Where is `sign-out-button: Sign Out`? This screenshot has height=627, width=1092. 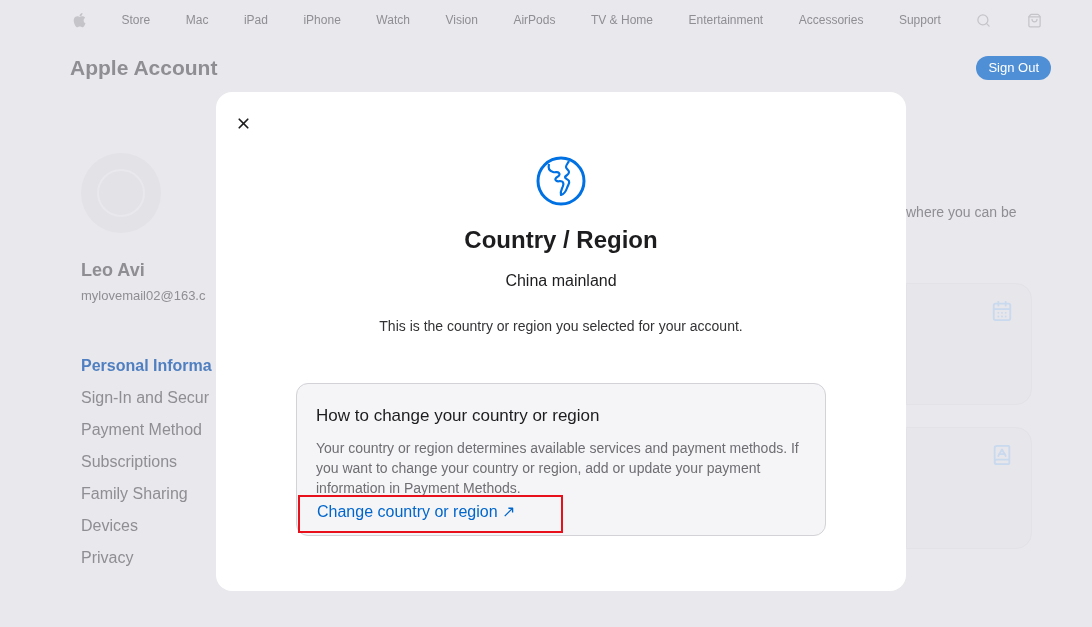
sign-out-button: Sign Out is located at coordinates (1013, 68).